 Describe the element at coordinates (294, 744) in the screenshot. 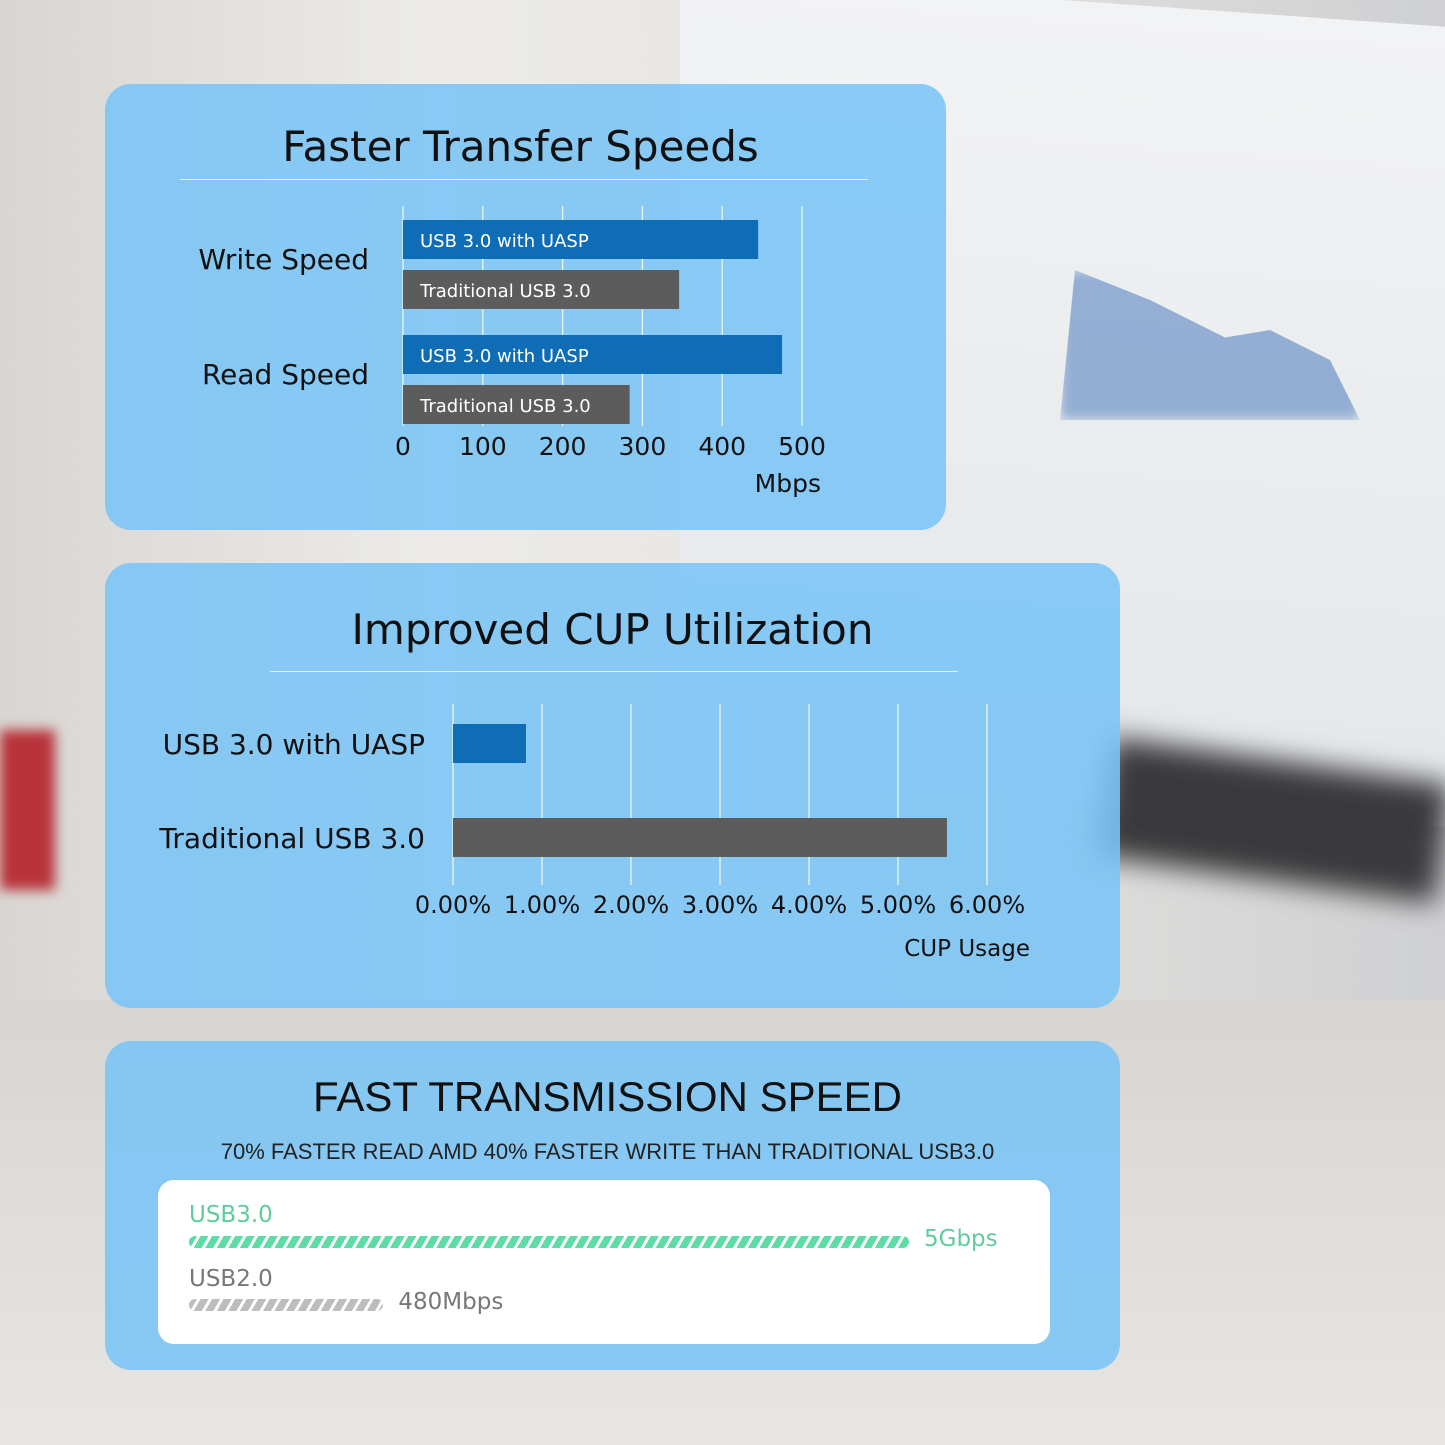

I see `category-label: USB 3.0 with UASP` at that location.